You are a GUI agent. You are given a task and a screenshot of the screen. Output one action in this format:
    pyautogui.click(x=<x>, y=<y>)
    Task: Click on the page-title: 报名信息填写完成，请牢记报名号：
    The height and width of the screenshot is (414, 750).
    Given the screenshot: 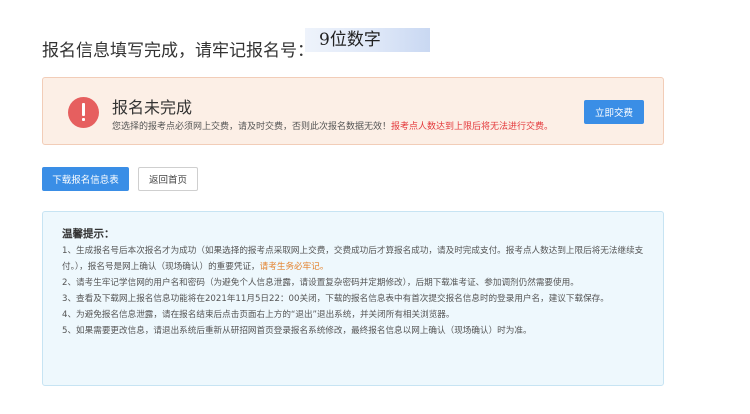 What is the action you would take?
    pyautogui.click(x=178, y=51)
    